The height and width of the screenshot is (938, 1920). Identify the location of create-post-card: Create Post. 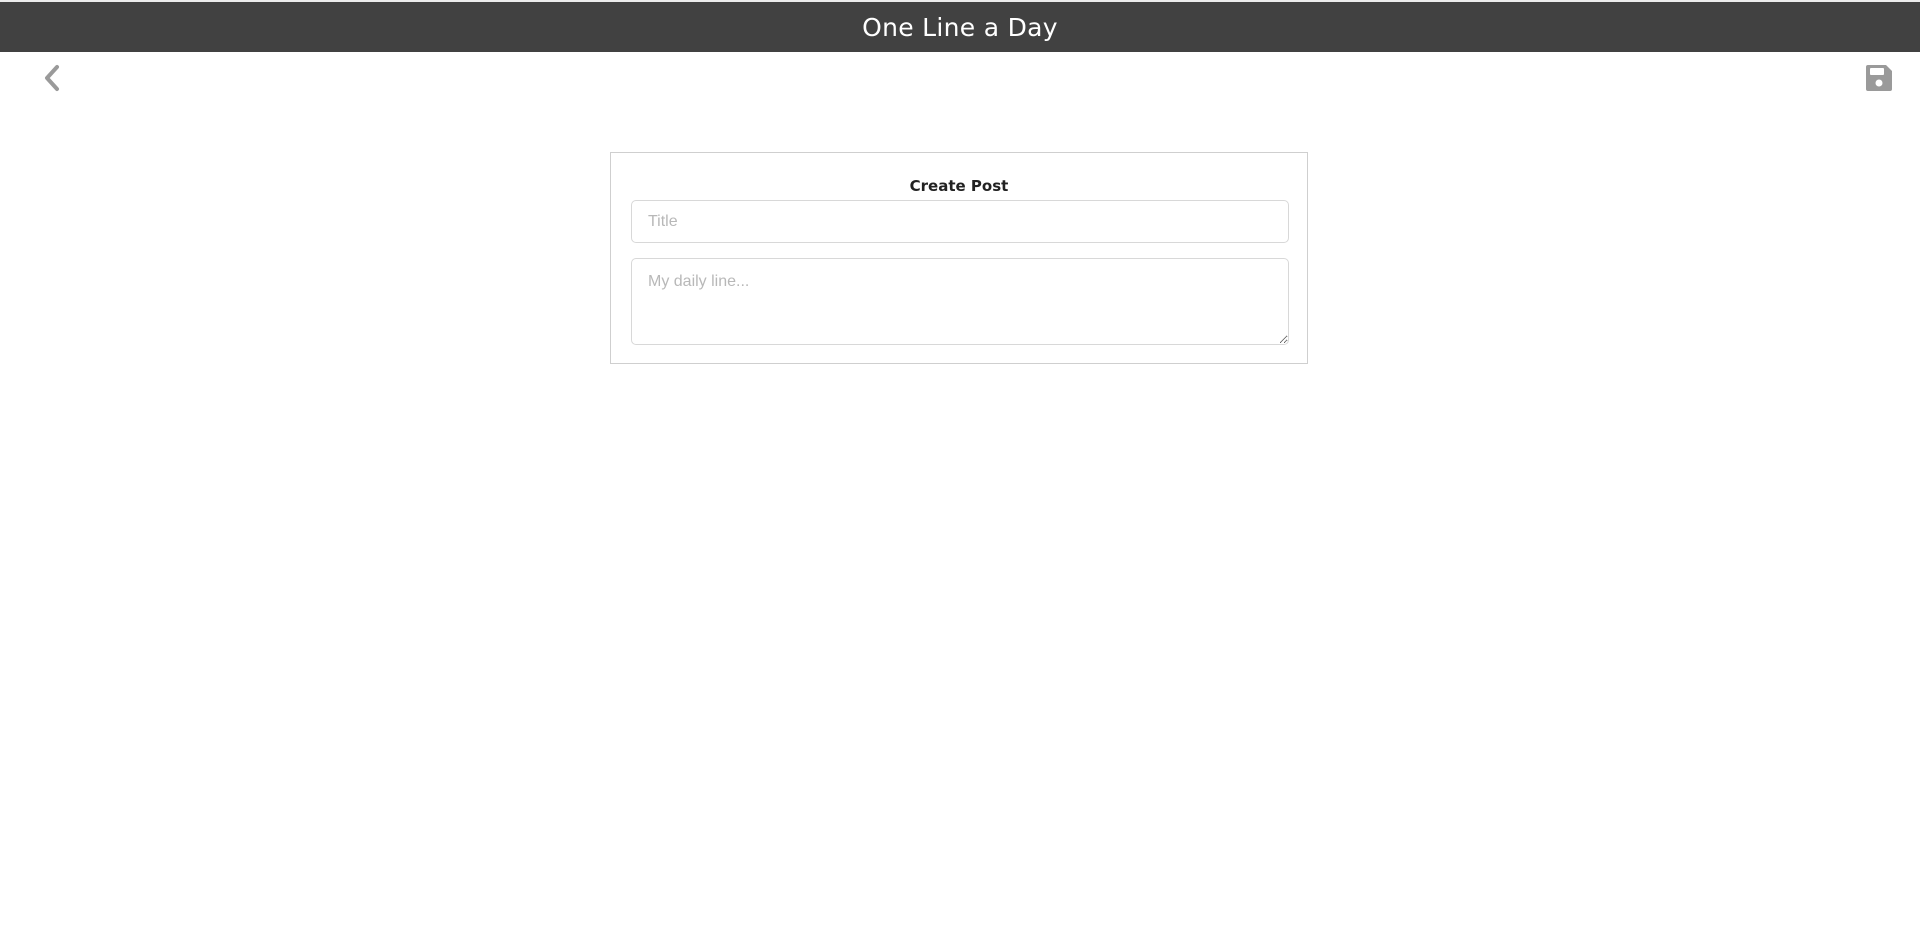
(959, 258).